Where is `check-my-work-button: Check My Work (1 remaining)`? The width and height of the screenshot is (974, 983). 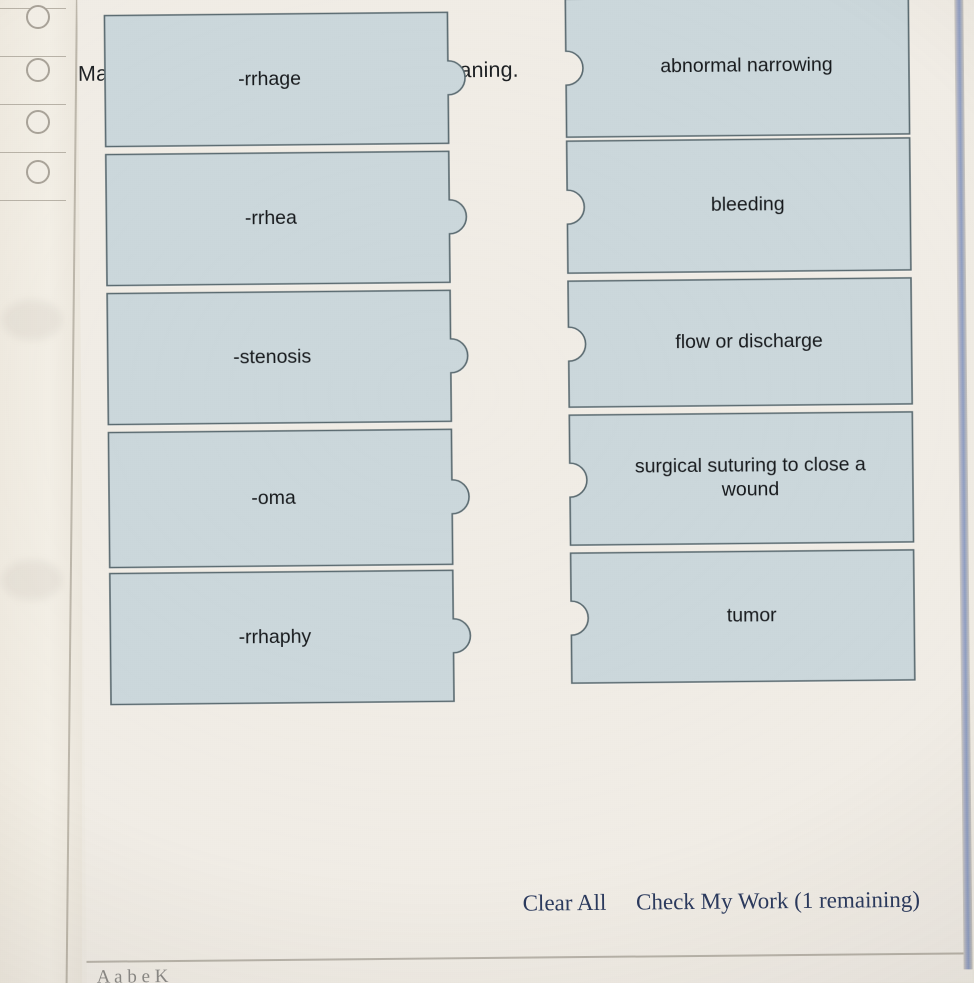
check-my-work-button: Check My Work (1 remaining) is located at coordinates (778, 901).